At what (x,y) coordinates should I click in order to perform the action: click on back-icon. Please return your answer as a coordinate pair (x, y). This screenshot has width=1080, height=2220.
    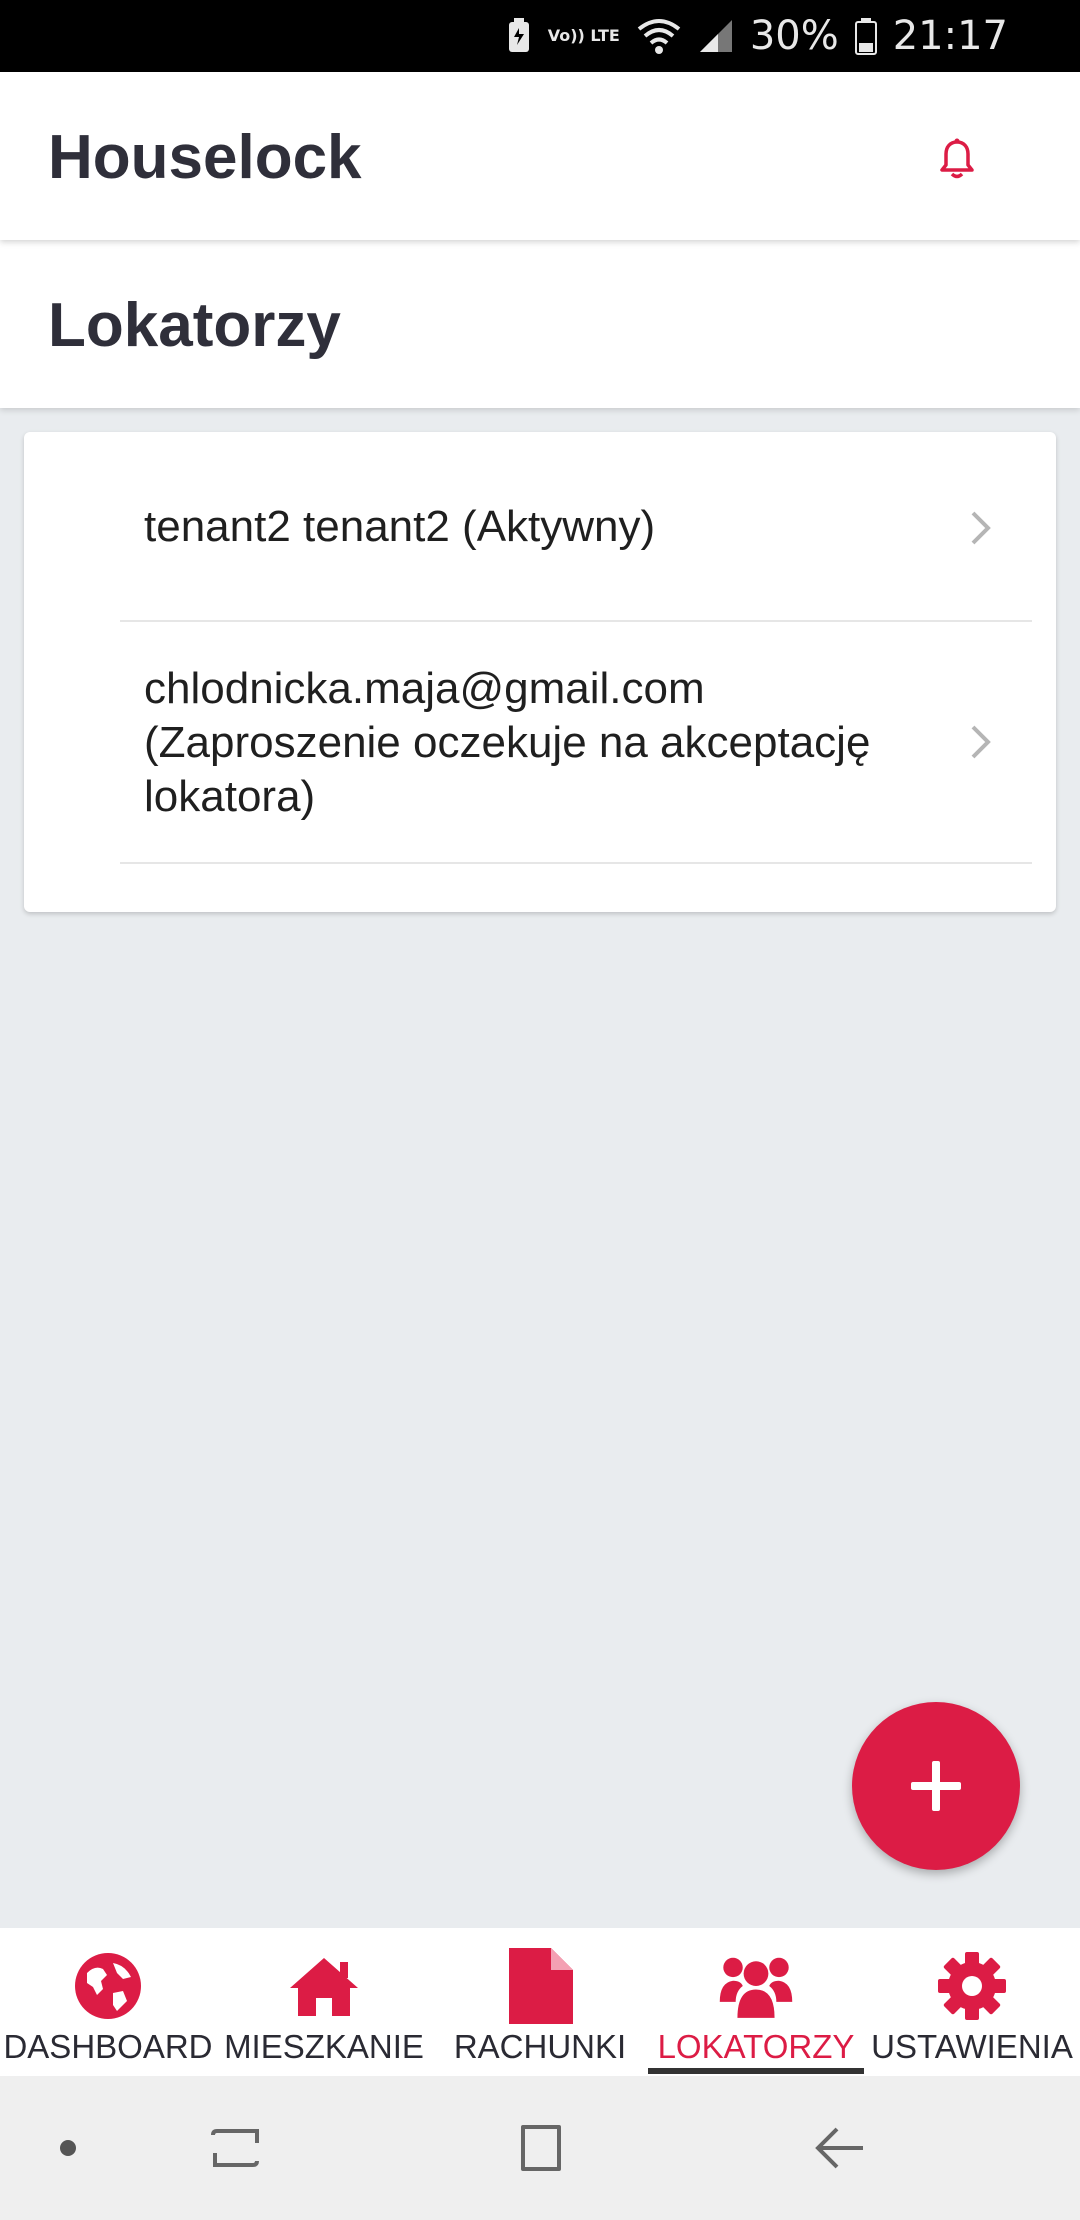
    Looking at the image, I should click on (839, 2148).